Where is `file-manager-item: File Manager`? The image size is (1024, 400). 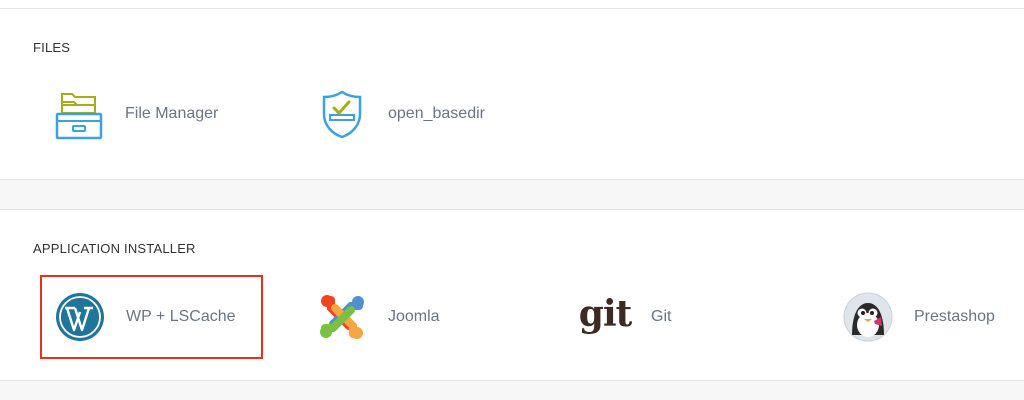 file-manager-item: File Manager is located at coordinates (135, 114).